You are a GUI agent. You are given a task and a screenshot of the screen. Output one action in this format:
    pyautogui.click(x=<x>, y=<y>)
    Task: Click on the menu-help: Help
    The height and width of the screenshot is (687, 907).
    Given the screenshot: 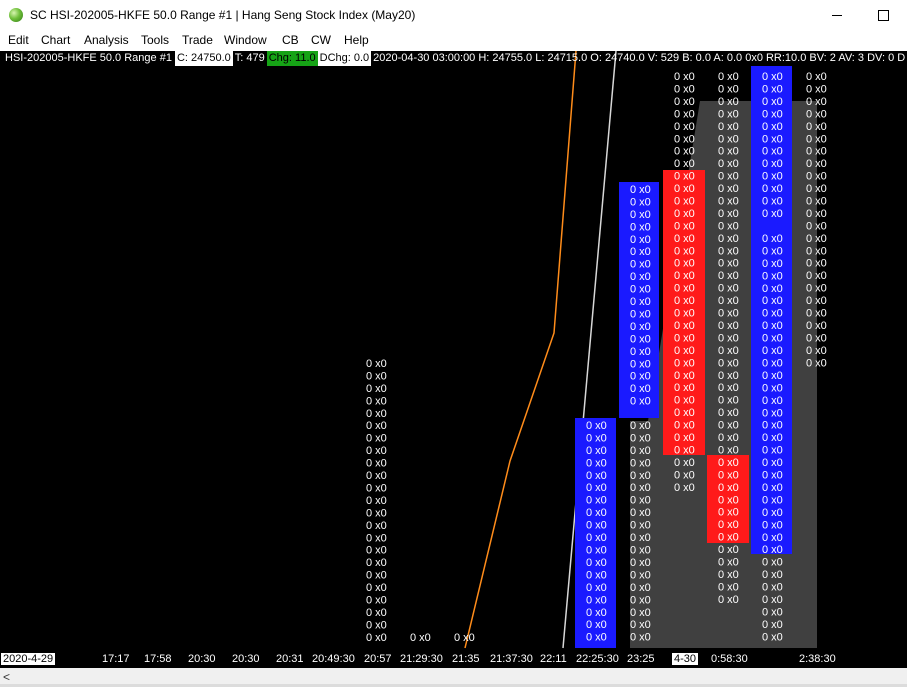 What is the action you would take?
    pyautogui.click(x=356, y=40)
    